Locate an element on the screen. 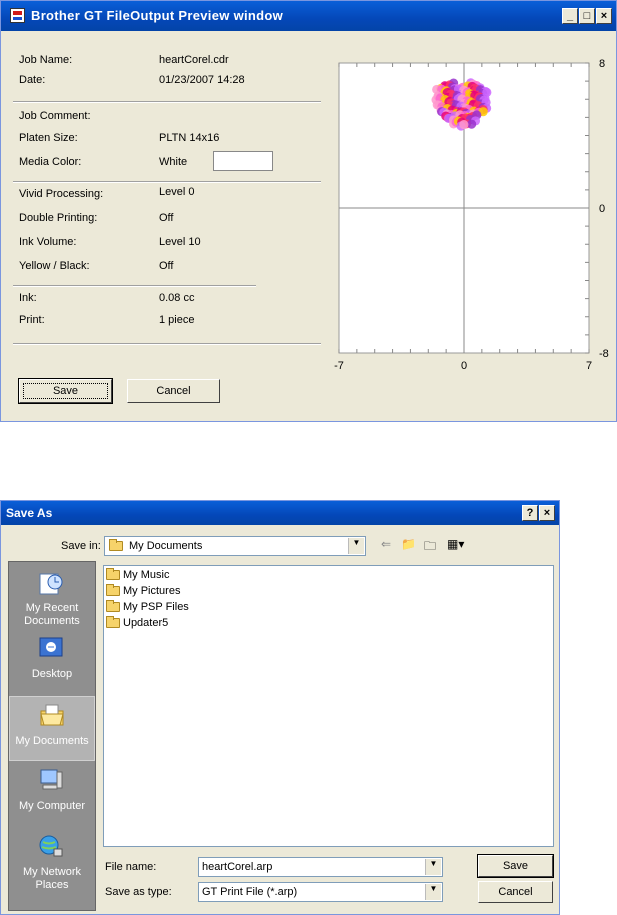 Image resolution: width=617 pixels, height=915 pixels. y-tick-label: 8 is located at coordinates (602, 64).